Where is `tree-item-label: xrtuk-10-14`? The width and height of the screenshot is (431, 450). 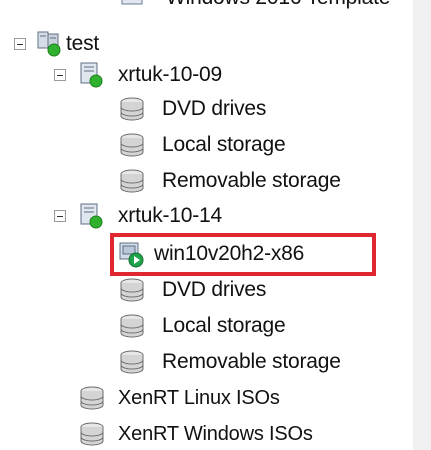 tree-item-label: xrtuk-10-14 is located at coordinates (170, 215).